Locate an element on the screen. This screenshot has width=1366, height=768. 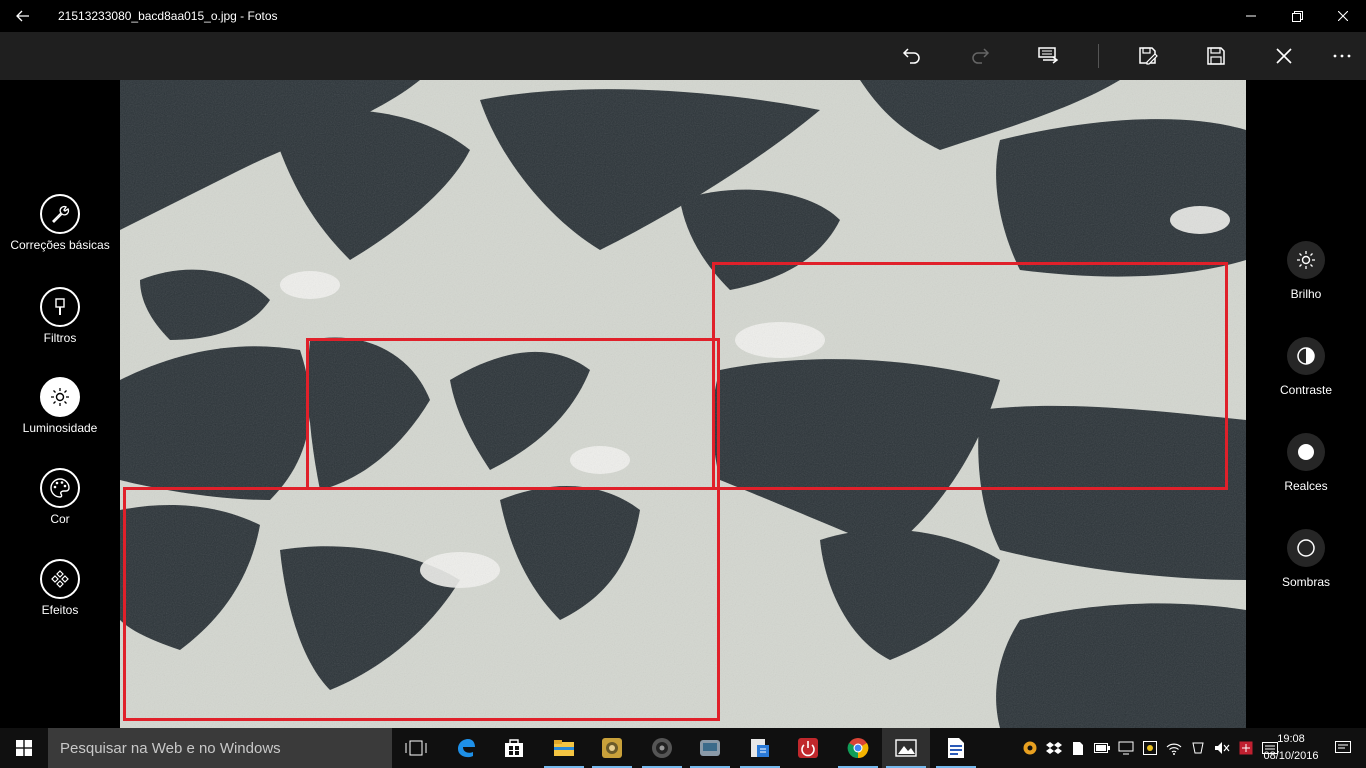
action-center-button is located at coordinates (1343, 748).